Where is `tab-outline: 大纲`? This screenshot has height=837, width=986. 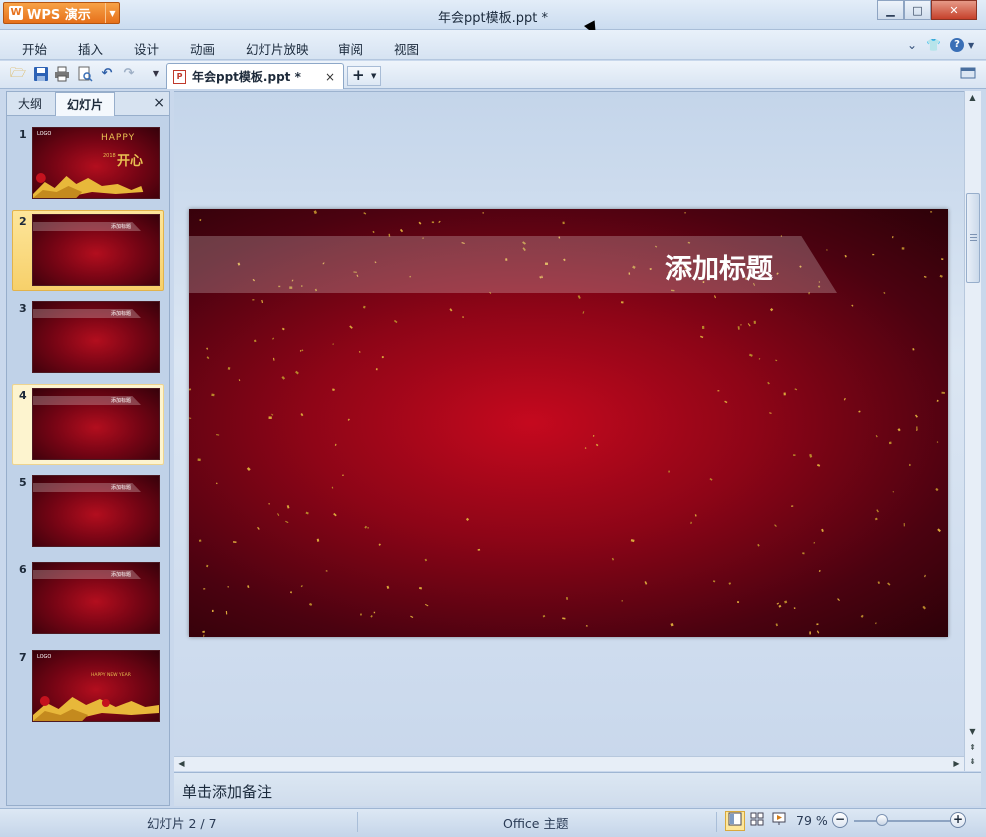
tab-outline: 大纲 is located at coordinates (30, 104).